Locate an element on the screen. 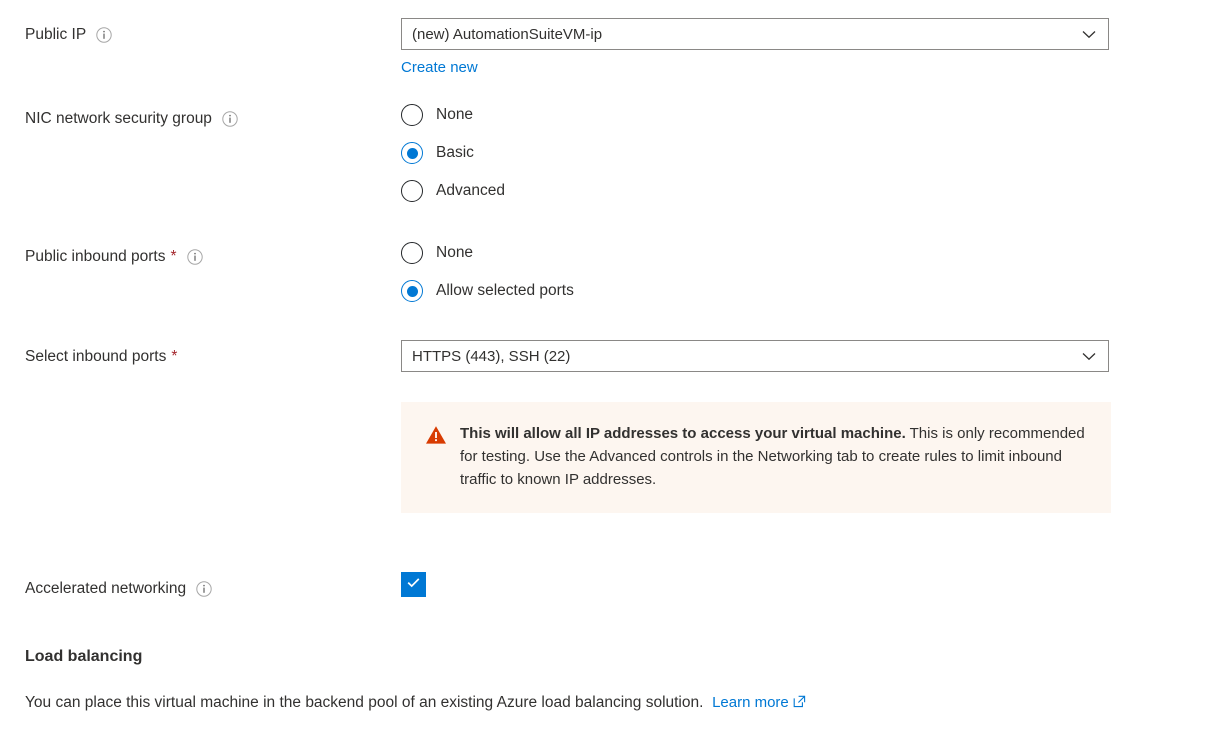 Image resolution: width=1218 pixels, height=744 pixels. nic-nsg-radio-group: None Basic Advanced is located at coordinates (453, 153).